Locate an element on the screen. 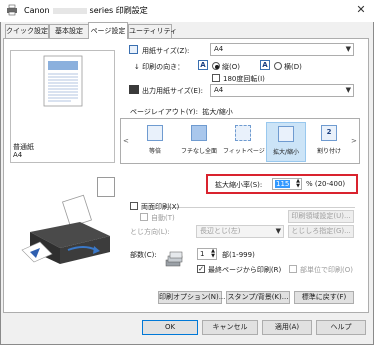 This screenshot has height=345, width=374. scale-label: 拡大縮小率(S): is located at coordinates (239, 185).